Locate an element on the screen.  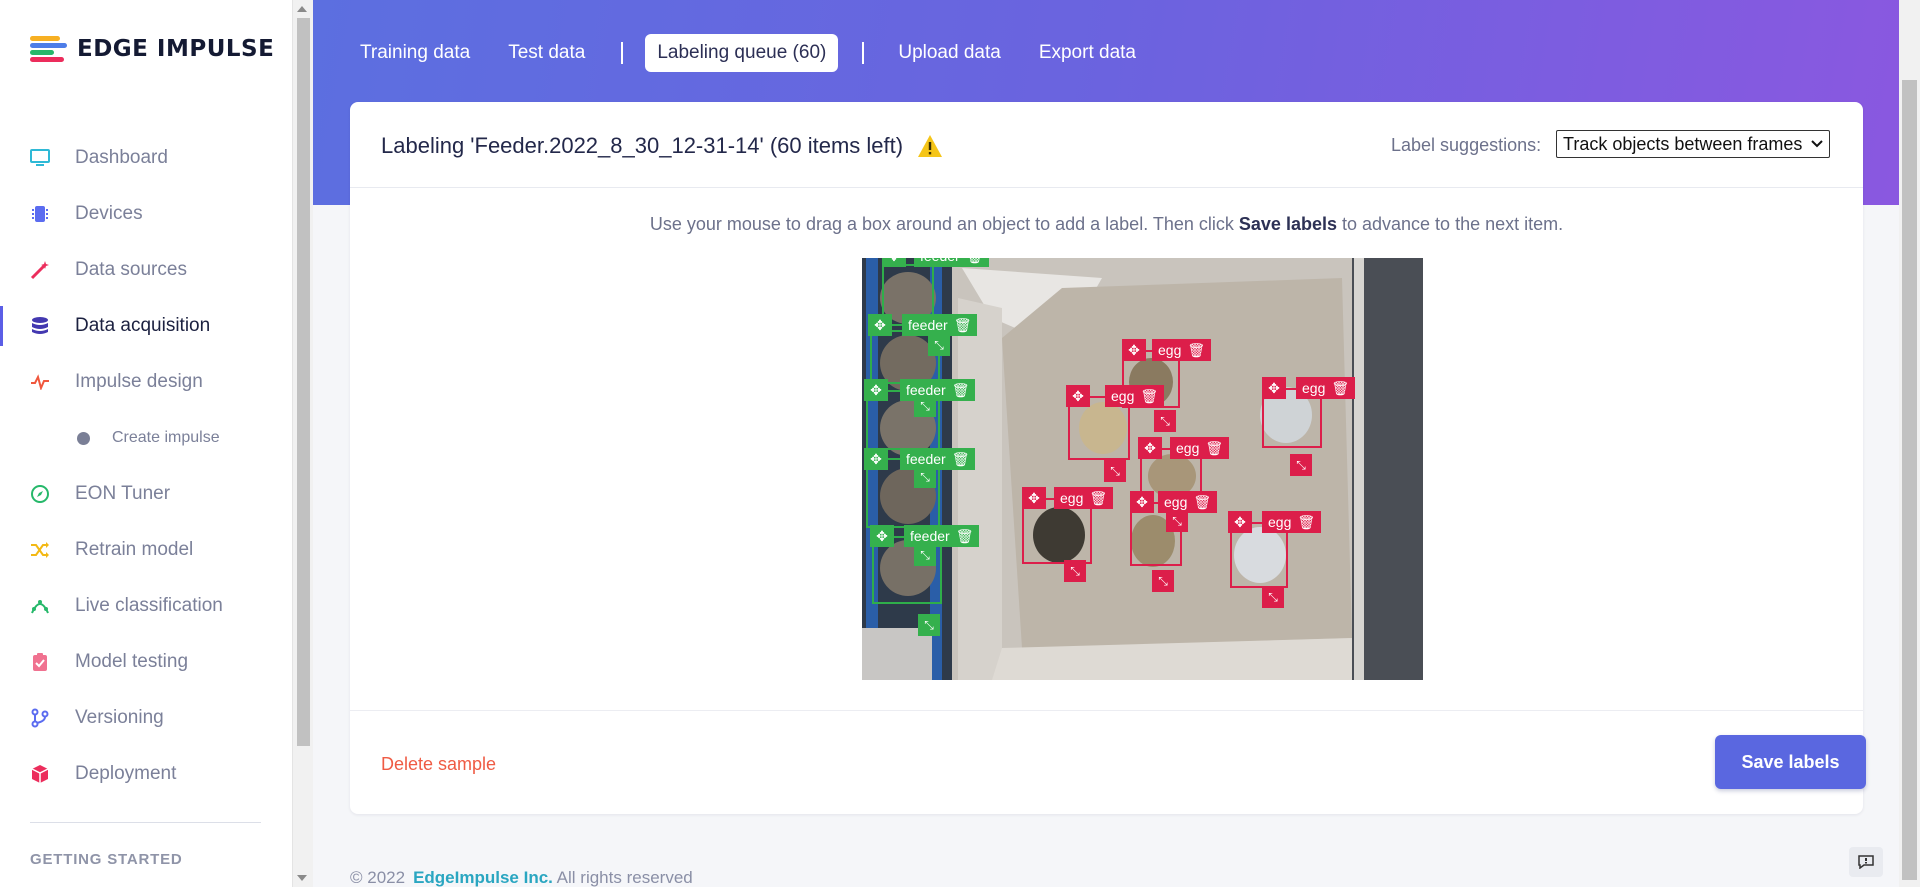
chat-icon is located at coordinates (1866, 862).